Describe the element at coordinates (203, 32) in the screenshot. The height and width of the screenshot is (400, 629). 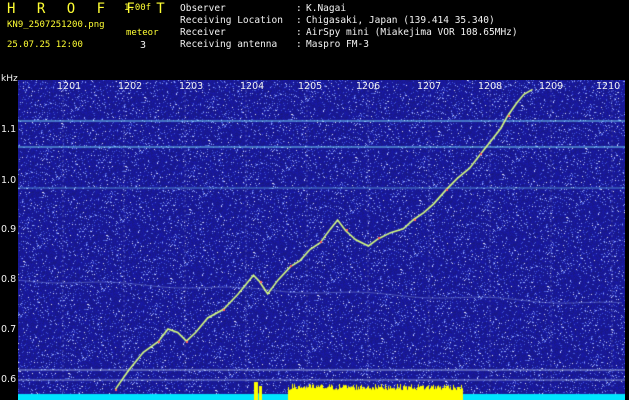
I see `info-key-receiver: Receiver` at that location.